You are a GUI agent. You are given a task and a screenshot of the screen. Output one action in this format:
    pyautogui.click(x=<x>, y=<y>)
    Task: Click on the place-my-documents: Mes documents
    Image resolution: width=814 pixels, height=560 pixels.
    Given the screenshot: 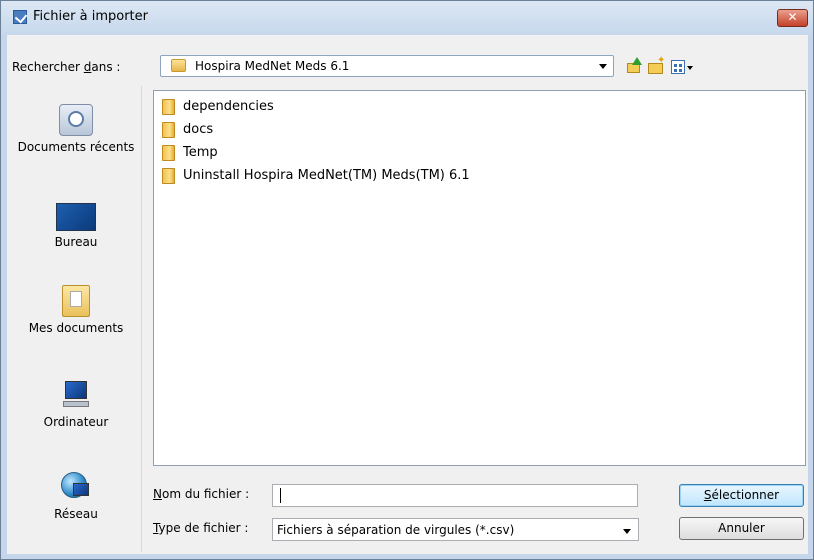 What is the action you would take?
    pyautogui.click(x=76, y=310)
    